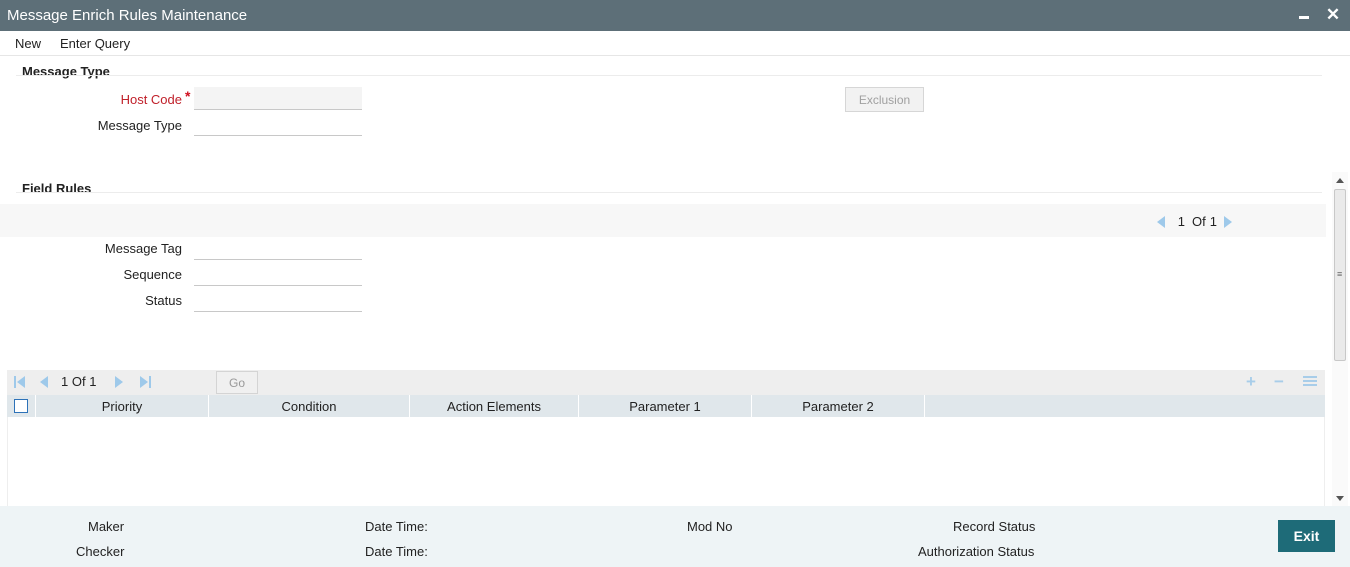 The image size is (1350, 567). What do you see at coordinates (494, 406) in the screenshot?
I see `column-header-action-elements: Action Elements` at bounding box center [494, 406].